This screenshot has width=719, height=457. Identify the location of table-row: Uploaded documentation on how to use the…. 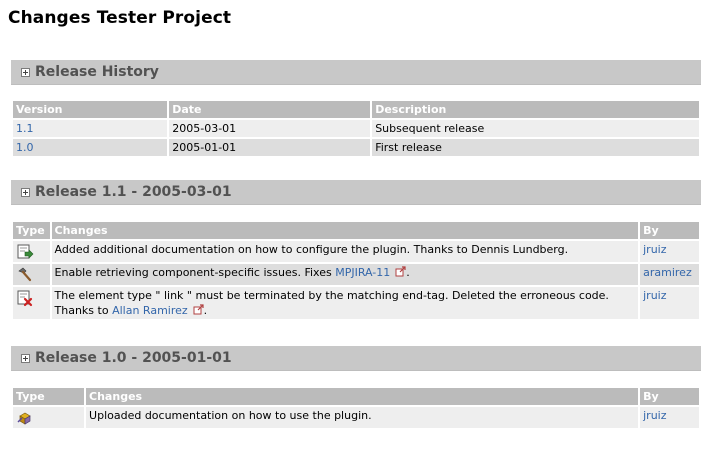
(356, 417).